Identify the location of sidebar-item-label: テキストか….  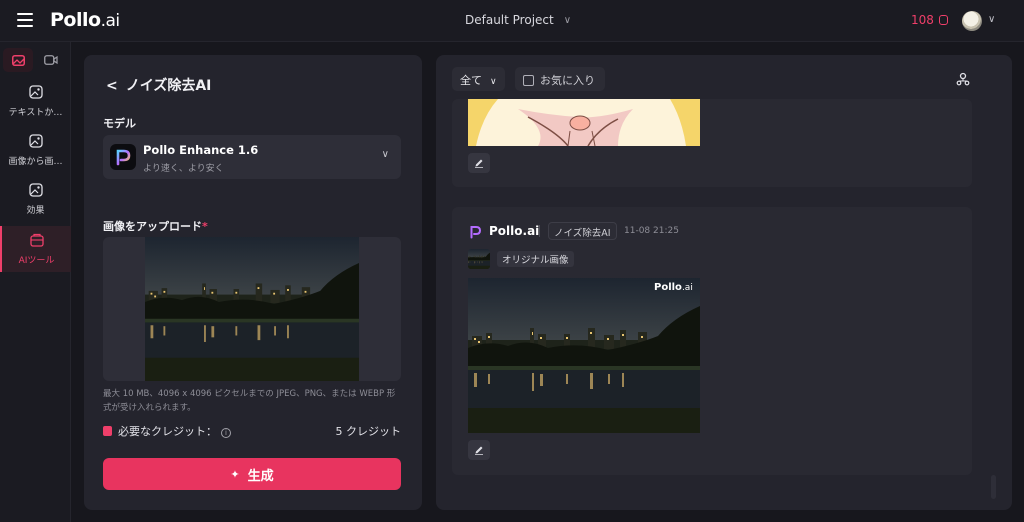
(35, 113).